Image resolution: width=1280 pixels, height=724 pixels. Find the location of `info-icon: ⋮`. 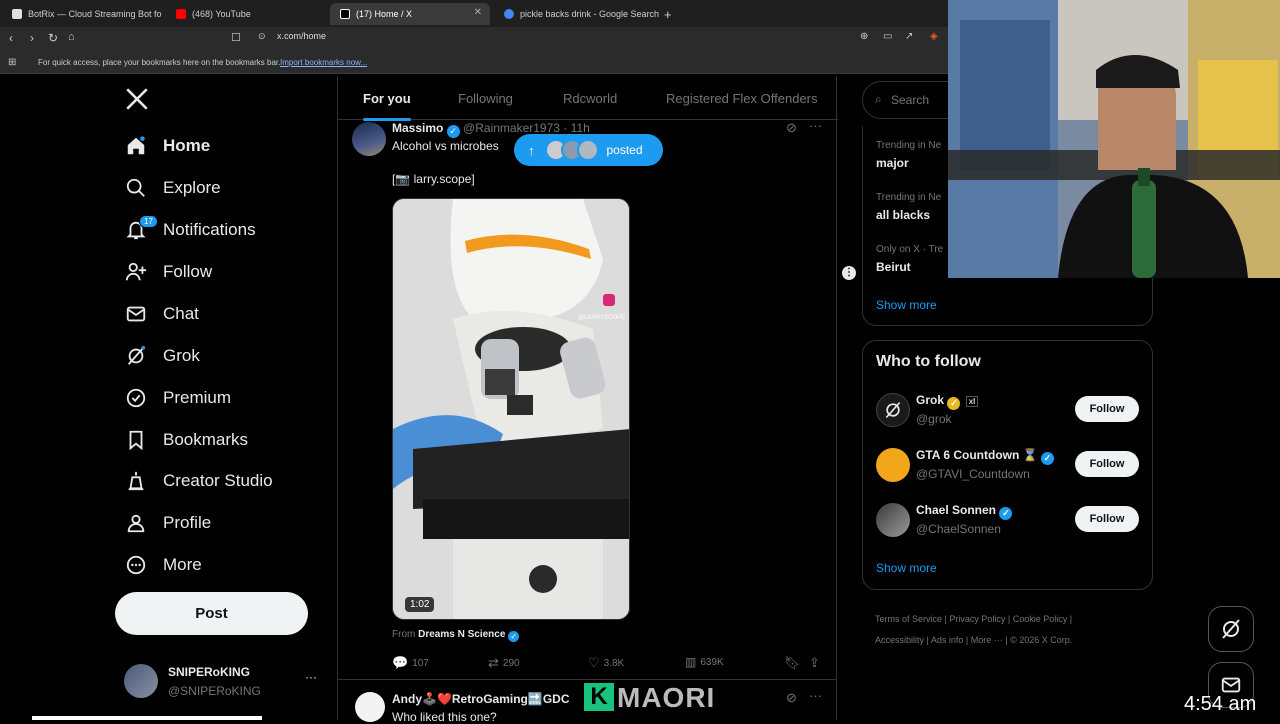

info-icon: ⋮ is located at coordinates (849, 273).